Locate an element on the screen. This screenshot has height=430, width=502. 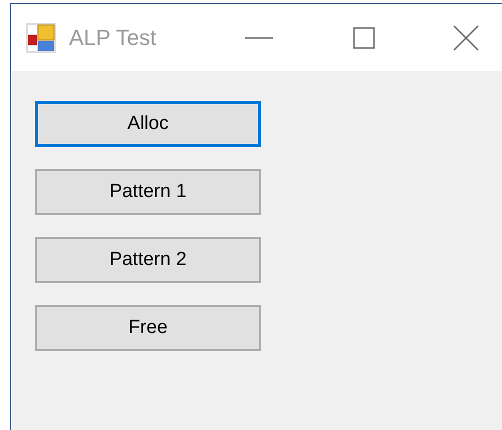
action-button: Alloc is located at coordinates (148, 124).